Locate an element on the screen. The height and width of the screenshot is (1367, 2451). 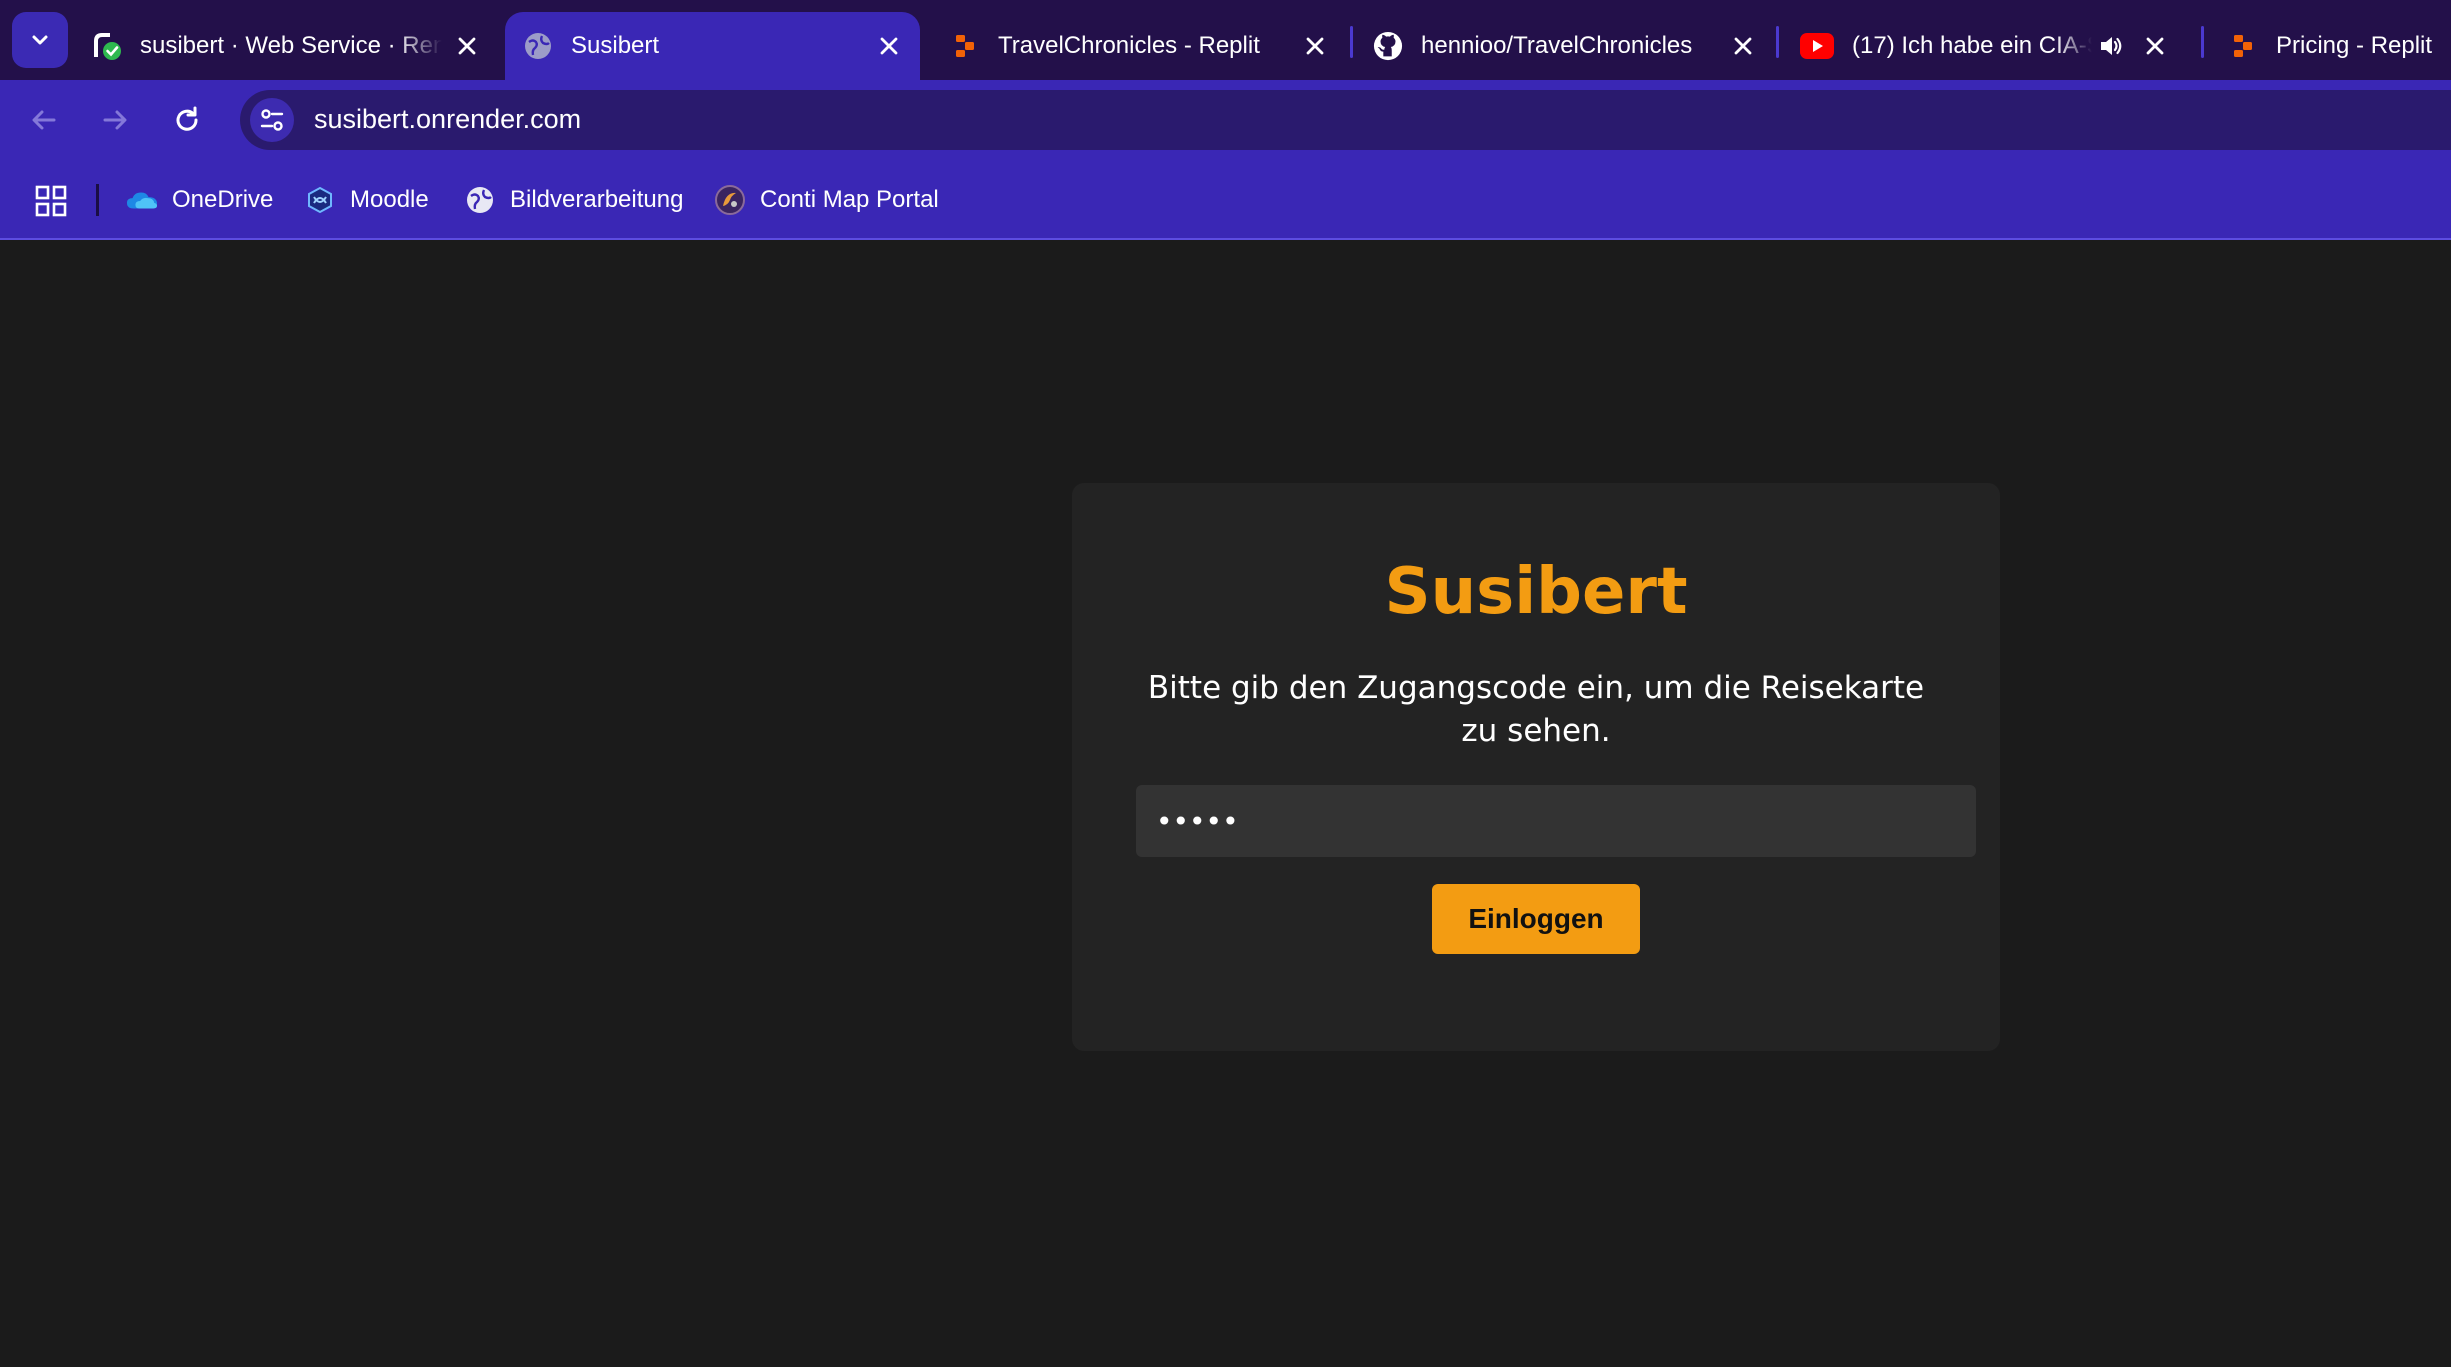
bookmark-conti-map-portal: Conti Map Portal is located at coordinates (826, 200).